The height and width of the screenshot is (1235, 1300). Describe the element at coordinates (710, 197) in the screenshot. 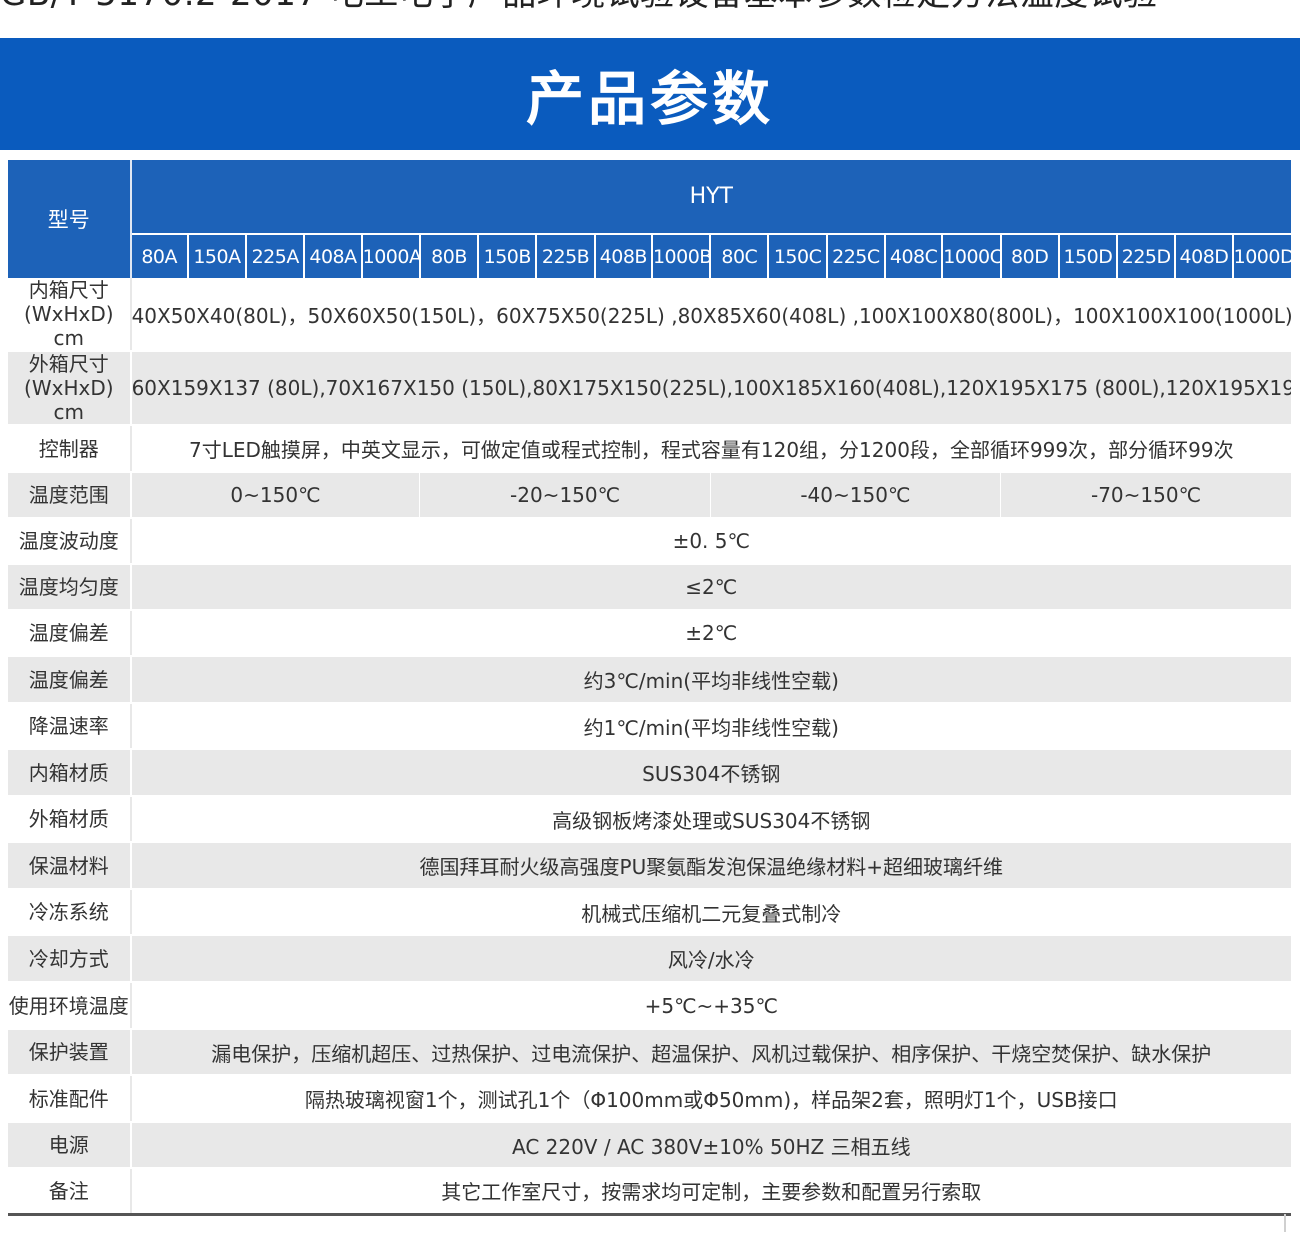

I see `brand-header: HYT` at that location.